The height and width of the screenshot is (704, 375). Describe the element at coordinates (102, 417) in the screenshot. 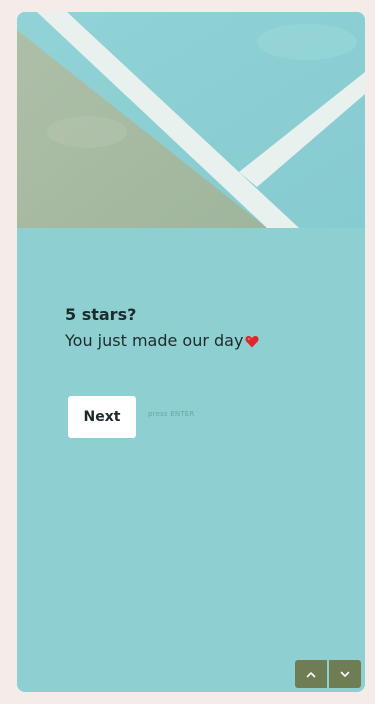

I see `next-button: Next` at that location.